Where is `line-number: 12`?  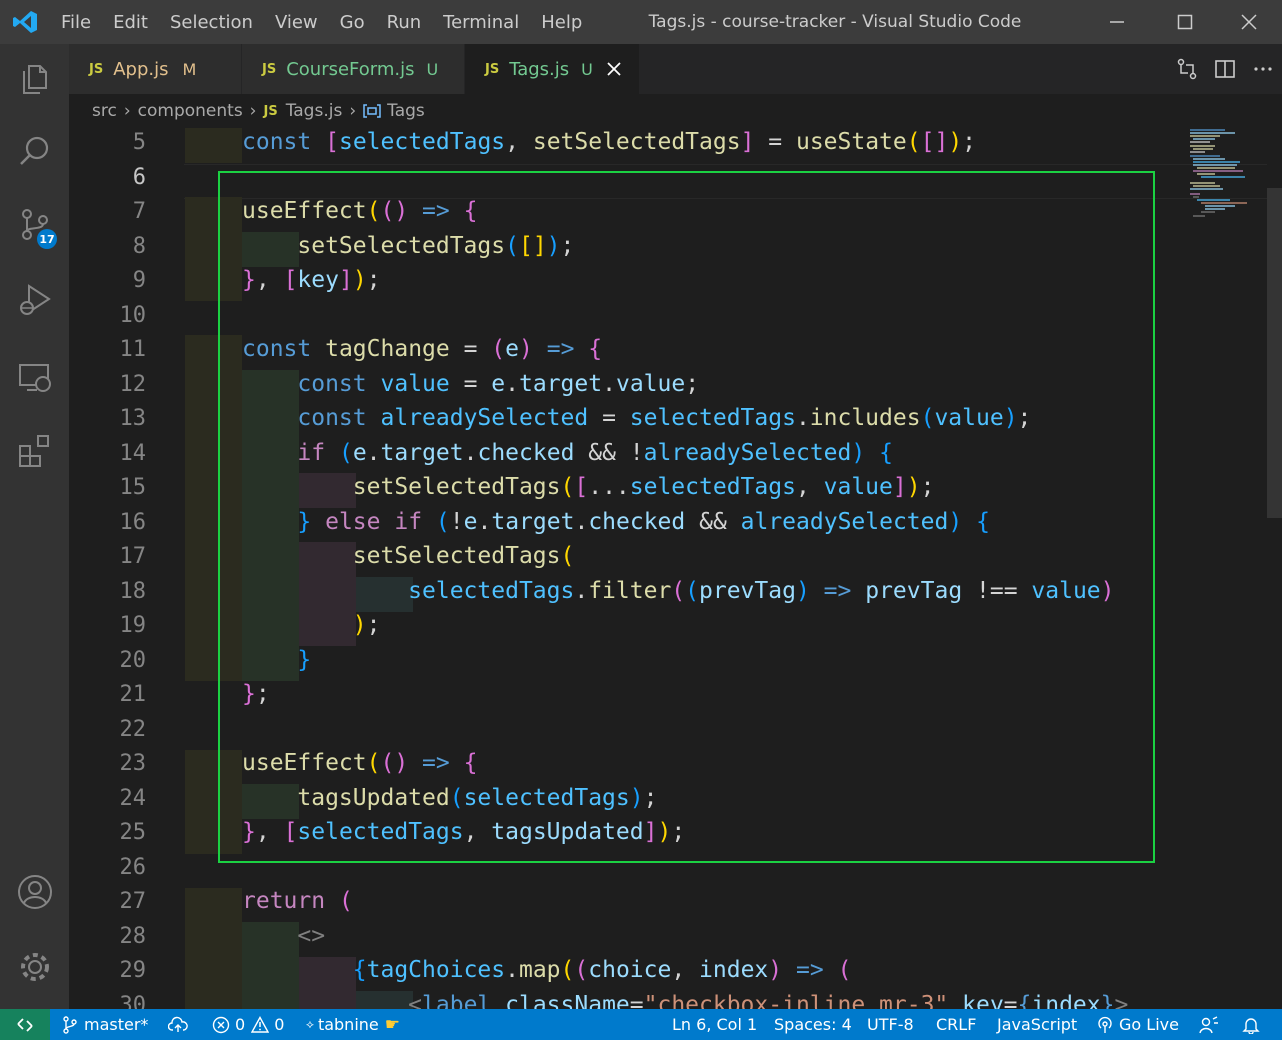
line-number: 12 is located at coordinates (133, 384).